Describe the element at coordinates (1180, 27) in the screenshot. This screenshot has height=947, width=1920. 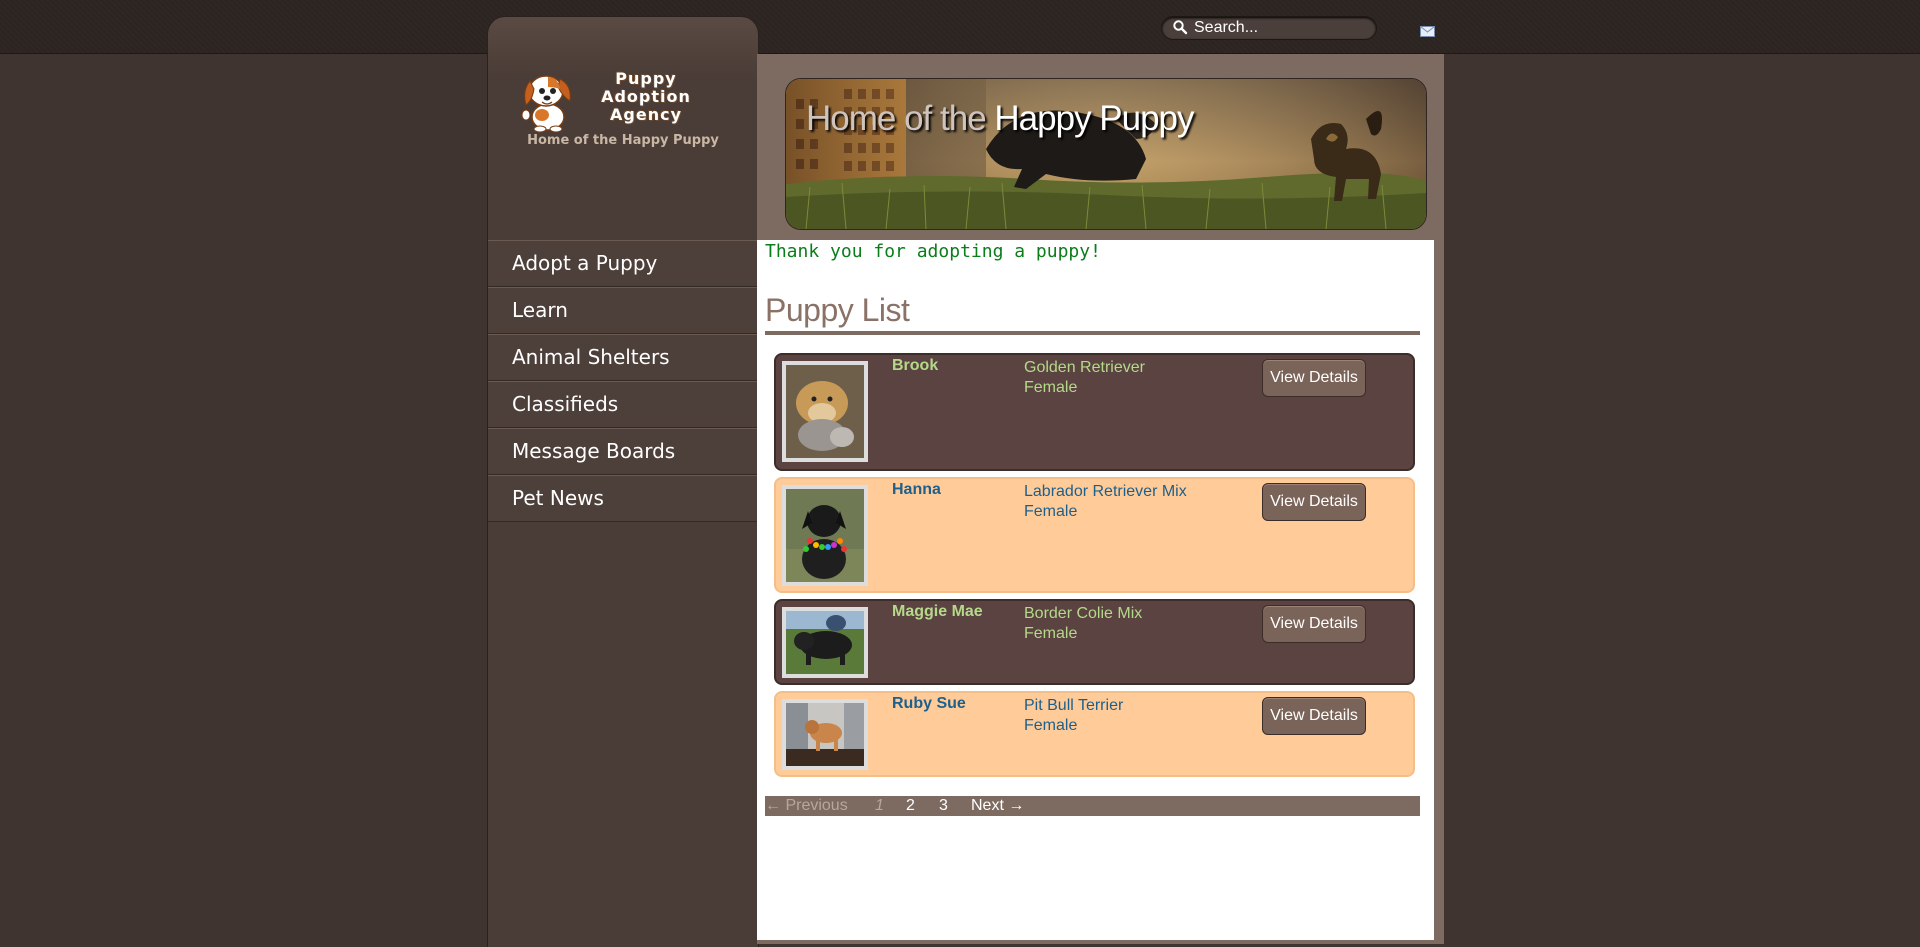
I see `search-icon` at that location.